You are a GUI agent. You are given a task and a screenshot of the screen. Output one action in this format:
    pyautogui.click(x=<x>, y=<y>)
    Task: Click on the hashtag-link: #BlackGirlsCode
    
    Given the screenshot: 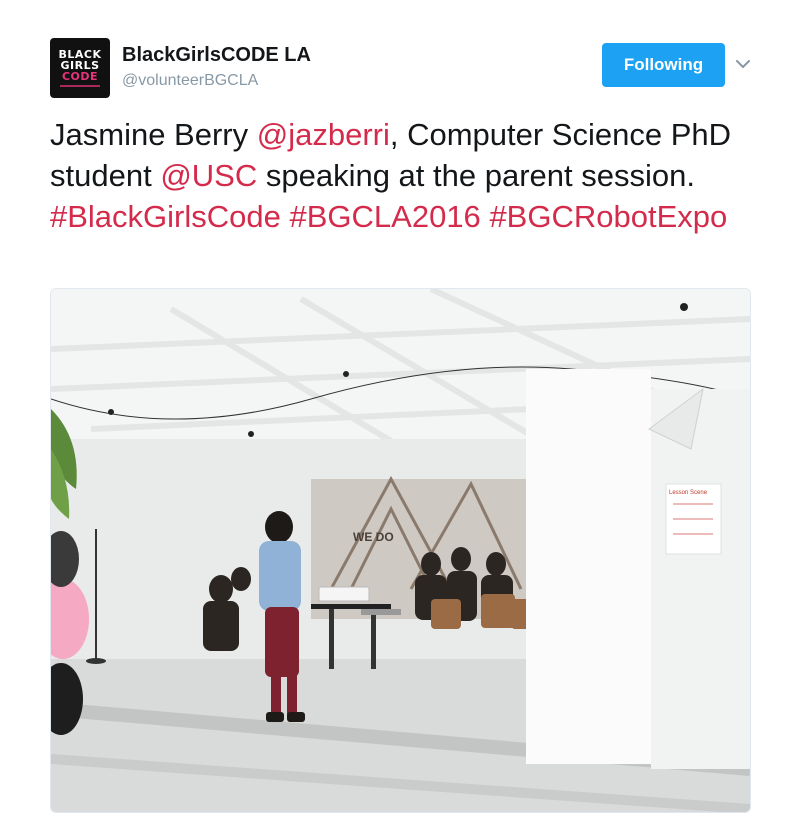 What is the action you would take?
    pyautogui.click(x=165, y=216)
    